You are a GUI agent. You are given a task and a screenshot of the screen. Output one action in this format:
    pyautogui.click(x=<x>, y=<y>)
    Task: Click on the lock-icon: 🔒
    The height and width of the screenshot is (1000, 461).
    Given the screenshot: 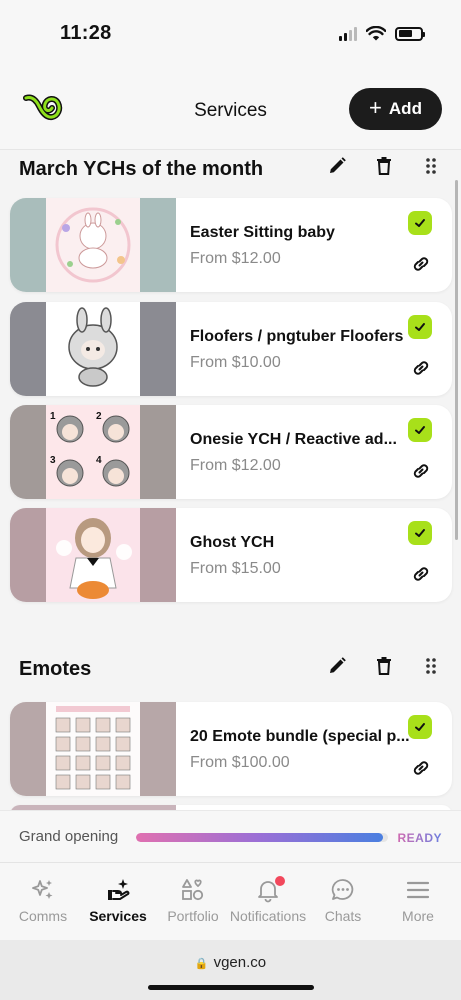 What is the action you would take?
    pyautogui.click(x=201, y=964)
    